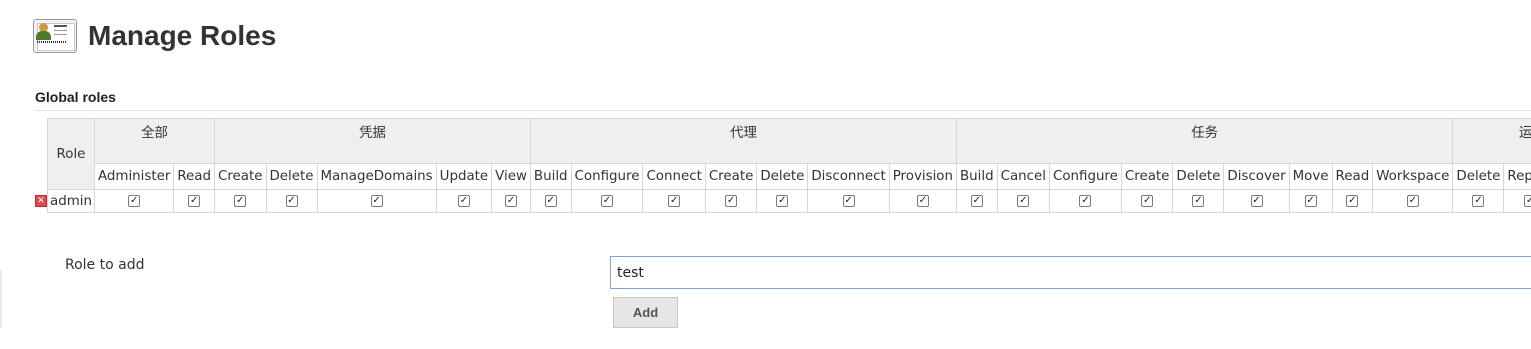 This screenshot has height=349, width=1531. I want to click on permission-group-header: 代理, so click(743, 141).